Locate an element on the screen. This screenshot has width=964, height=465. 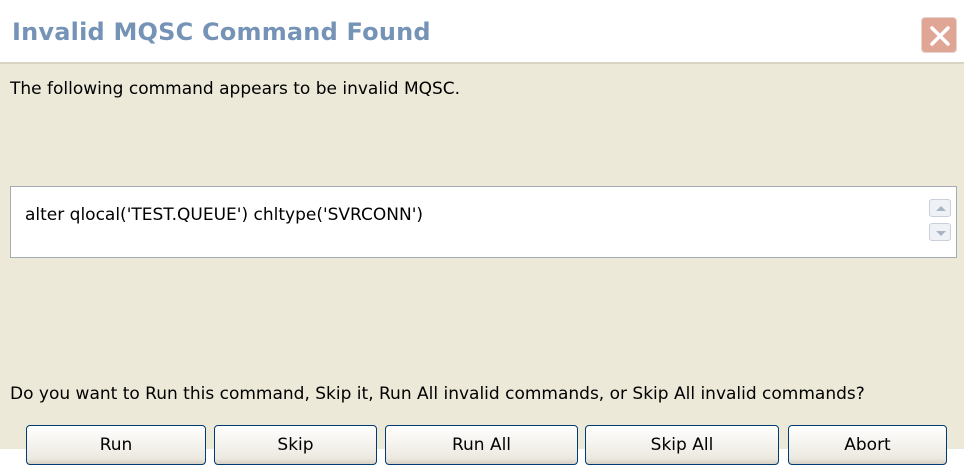
close-button is located at coordinates (939, 35).